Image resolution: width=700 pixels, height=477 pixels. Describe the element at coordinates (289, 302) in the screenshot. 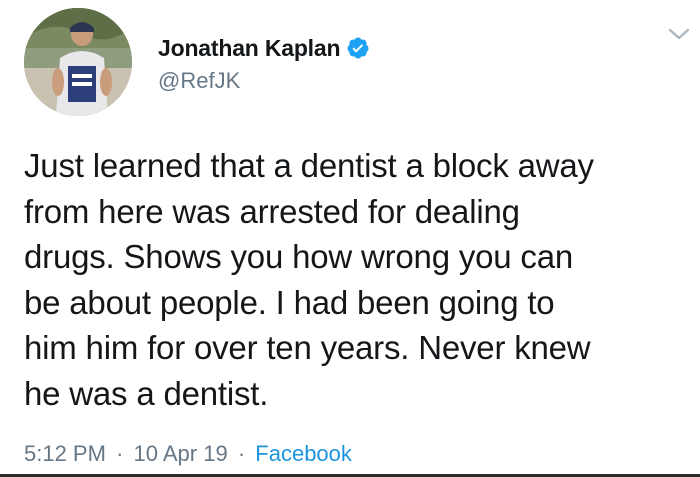

I see `tweet-text-line: be about people. I had been going to` at that location.